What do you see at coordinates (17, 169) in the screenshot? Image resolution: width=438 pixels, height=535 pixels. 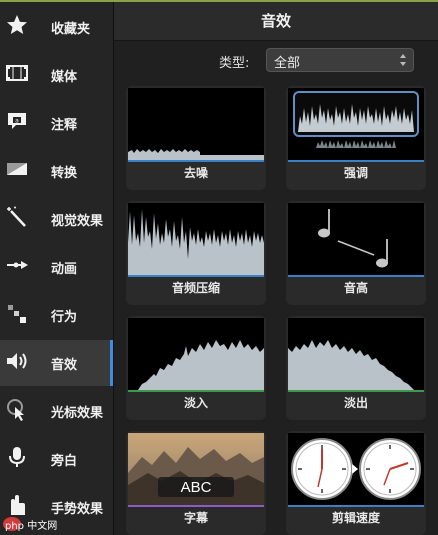 I see `transition-icon` at bounding box center [17, 169].